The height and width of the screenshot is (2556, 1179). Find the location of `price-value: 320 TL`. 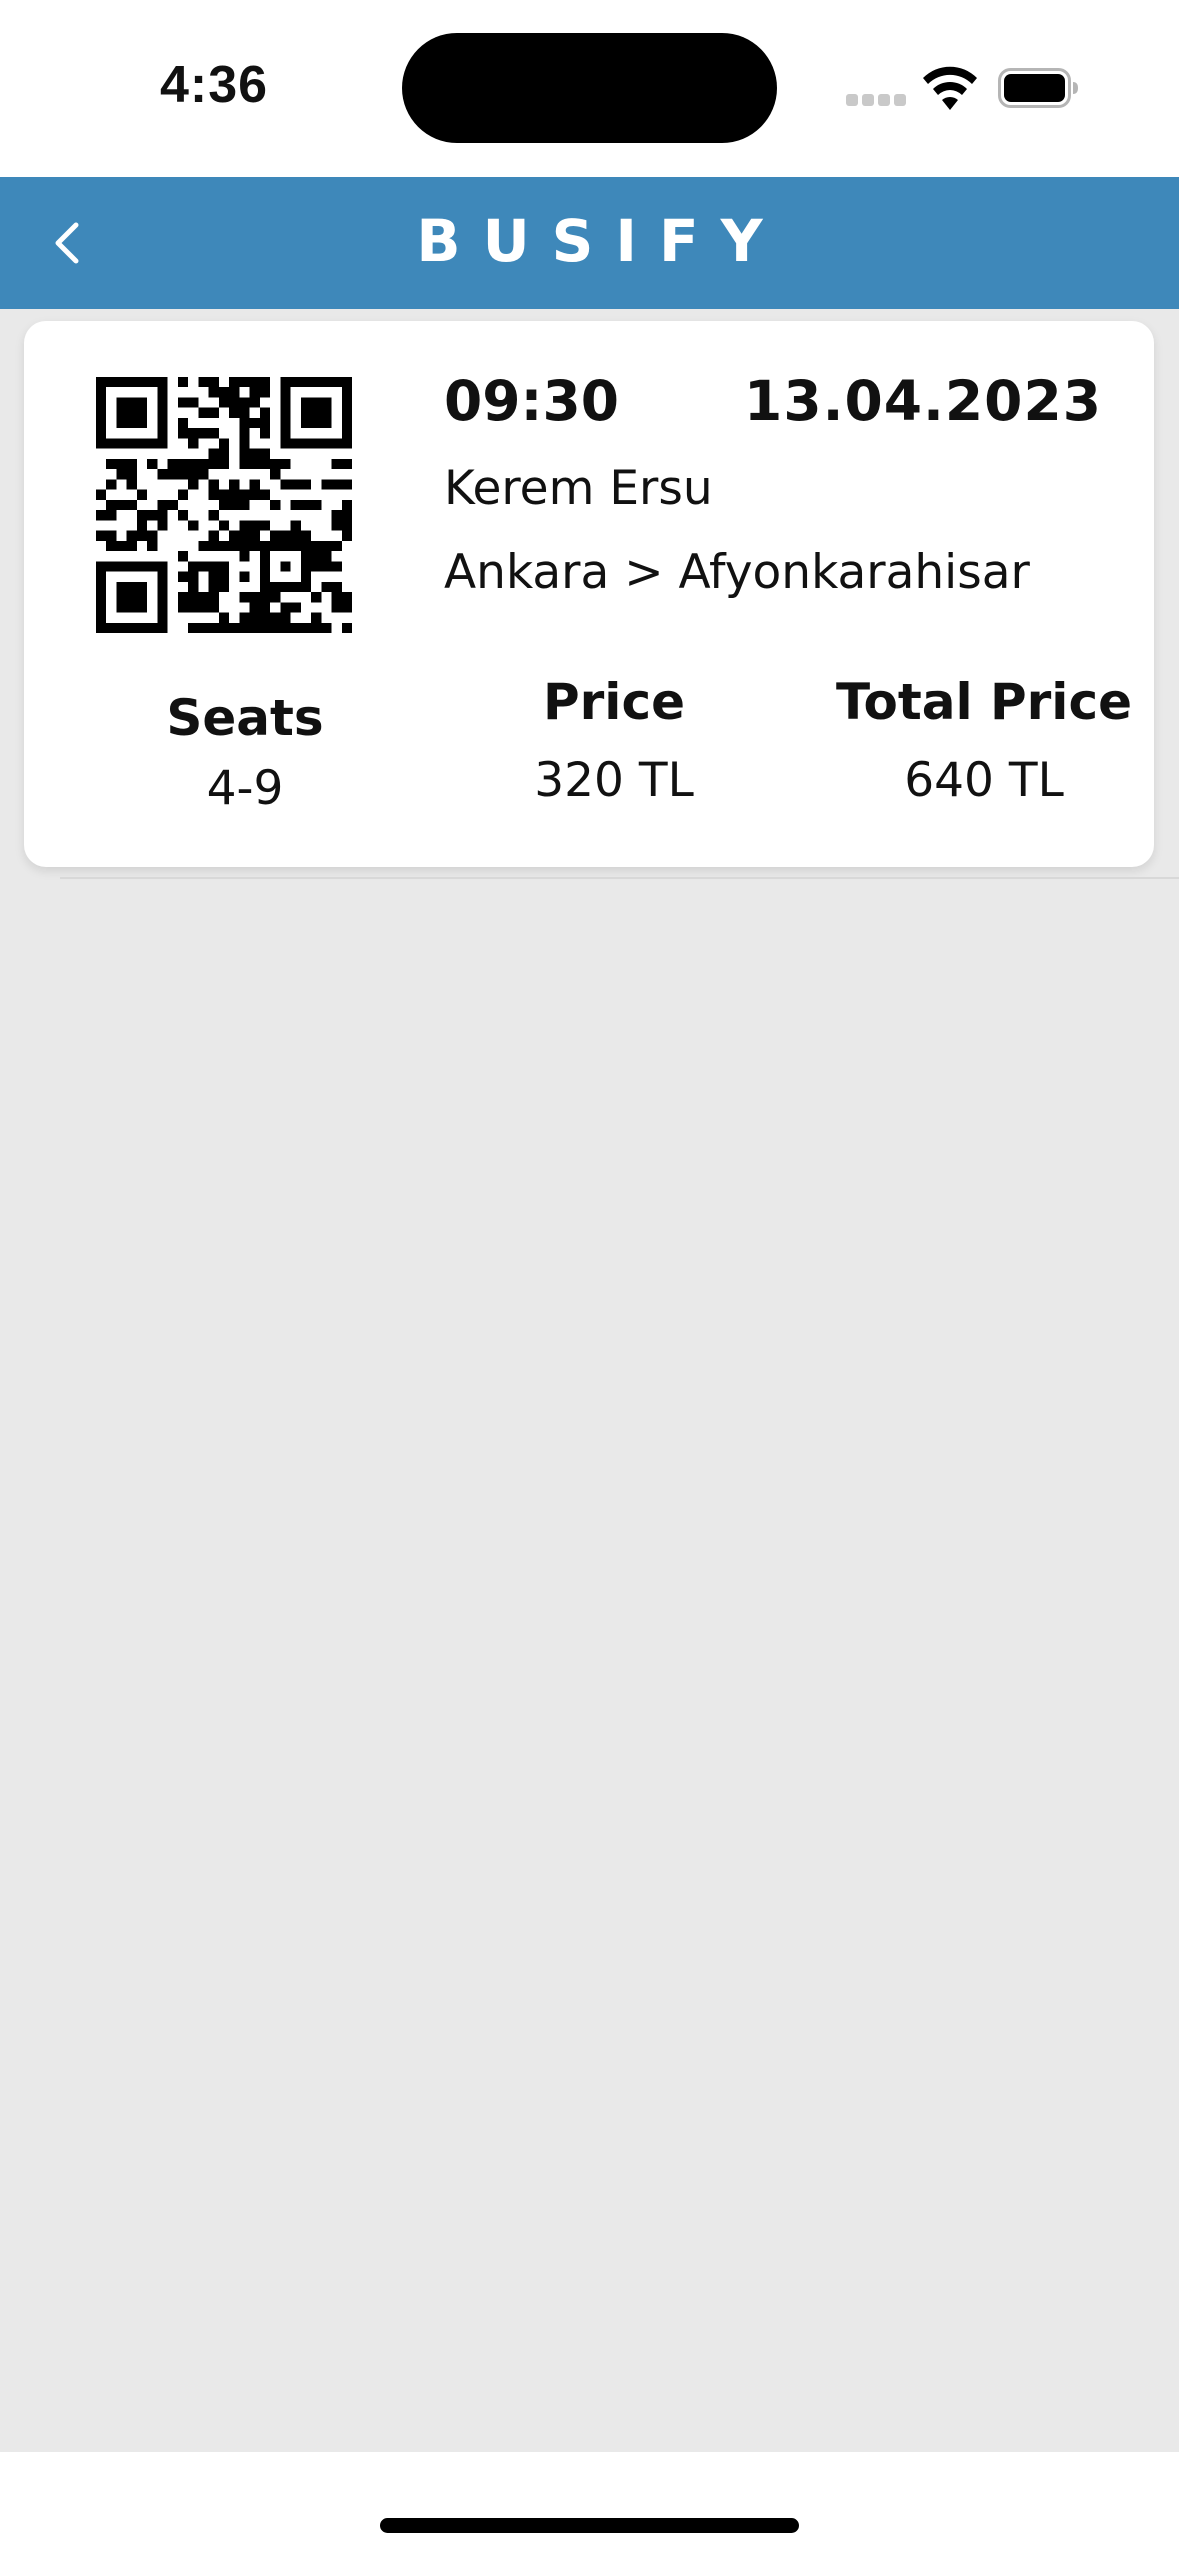

price-value: 320 TL is located at coordinates (614, 780).